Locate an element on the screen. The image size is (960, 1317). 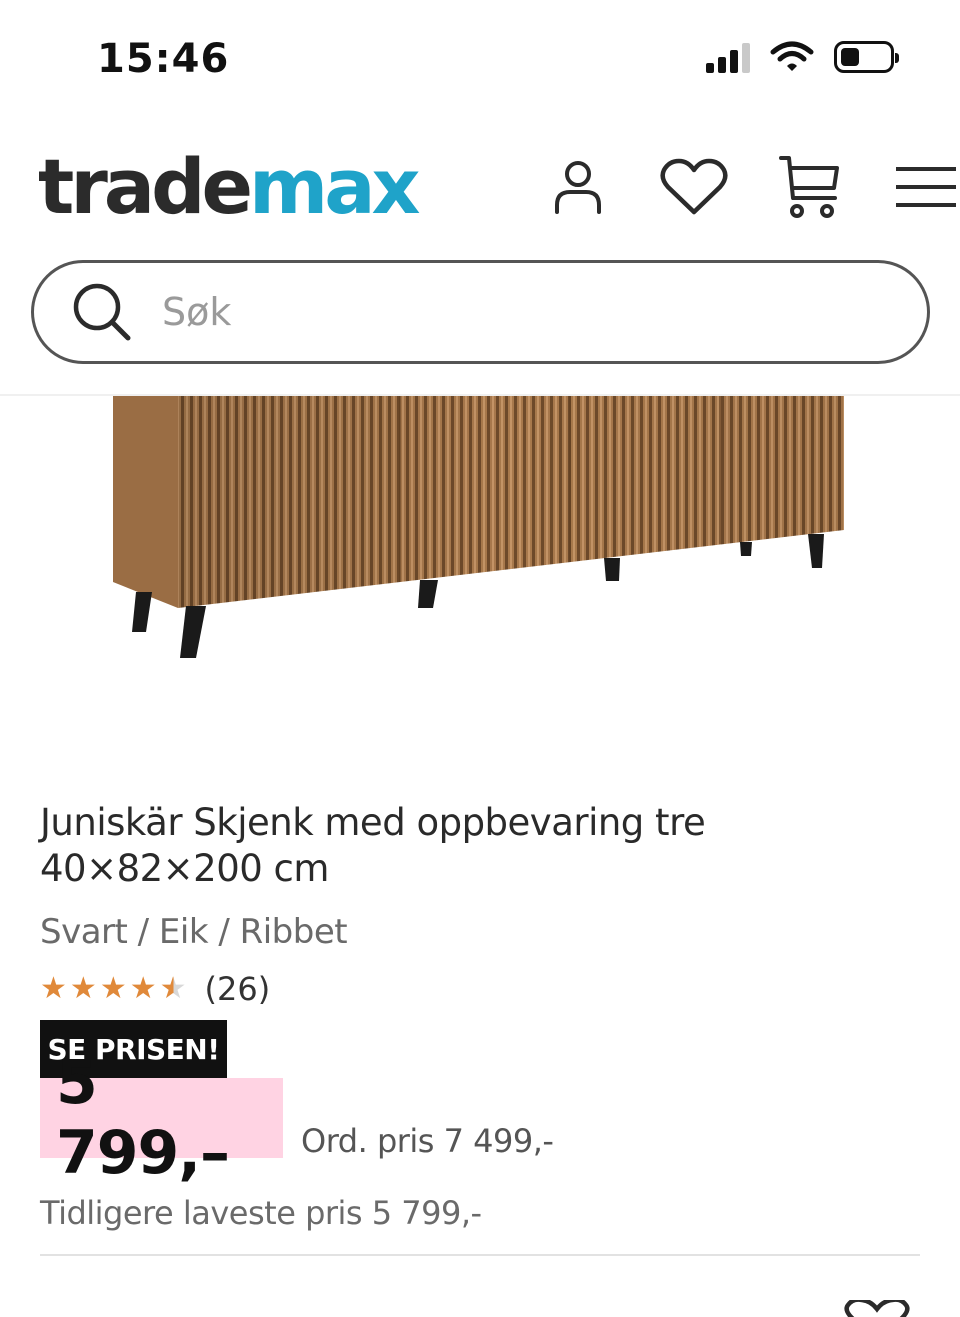
cellular-signal-icon is located at coordinates (728, 57).